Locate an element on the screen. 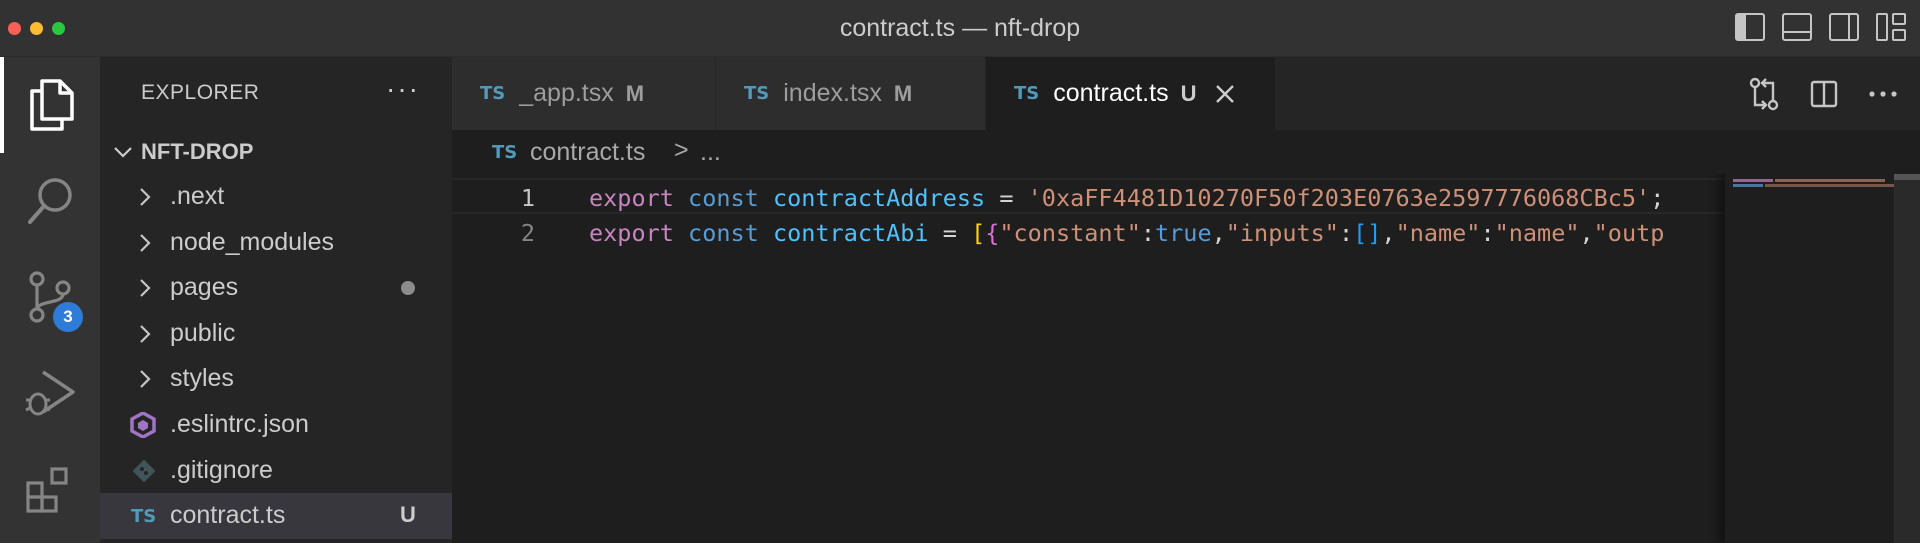 This screenshot has height=543, width=1920. tree-item-next: .next is located at coordinates (276, 197).